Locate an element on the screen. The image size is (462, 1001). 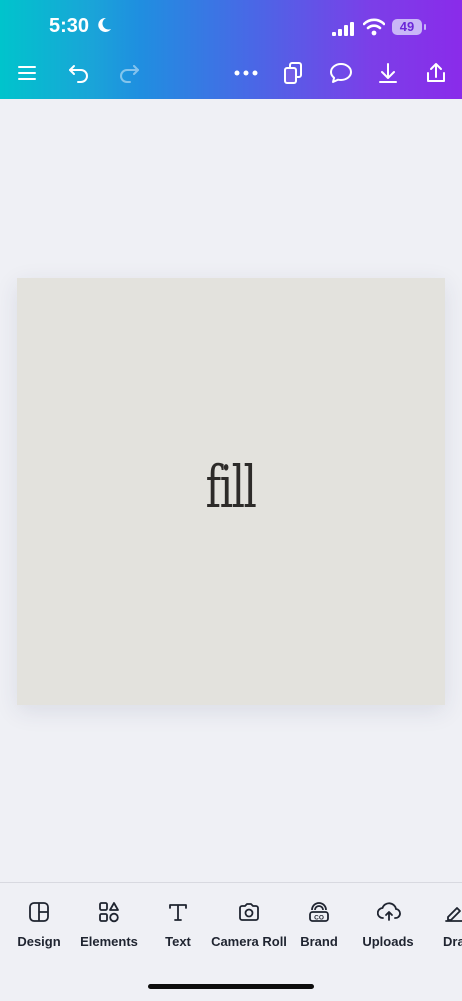
camera-icon is located at coordinates (249, 912).